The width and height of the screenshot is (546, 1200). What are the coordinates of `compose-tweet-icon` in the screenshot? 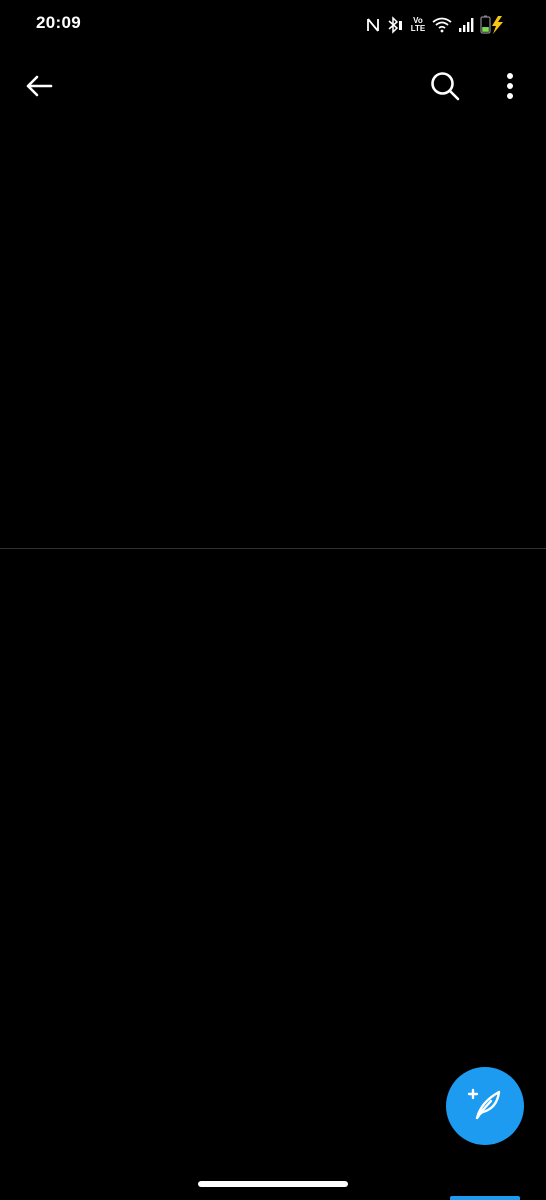 It's located at (485, 1106).